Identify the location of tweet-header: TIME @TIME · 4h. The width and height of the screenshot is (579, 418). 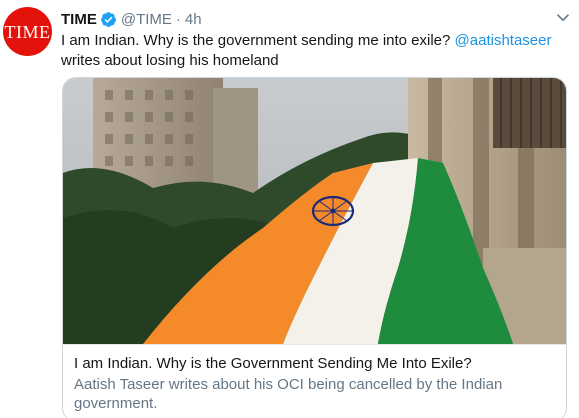
(131, 19).